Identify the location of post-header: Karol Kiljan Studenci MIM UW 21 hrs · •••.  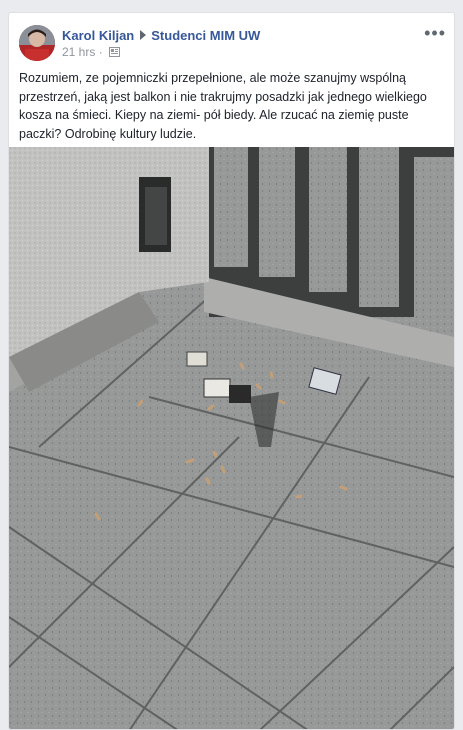
(232, 44).